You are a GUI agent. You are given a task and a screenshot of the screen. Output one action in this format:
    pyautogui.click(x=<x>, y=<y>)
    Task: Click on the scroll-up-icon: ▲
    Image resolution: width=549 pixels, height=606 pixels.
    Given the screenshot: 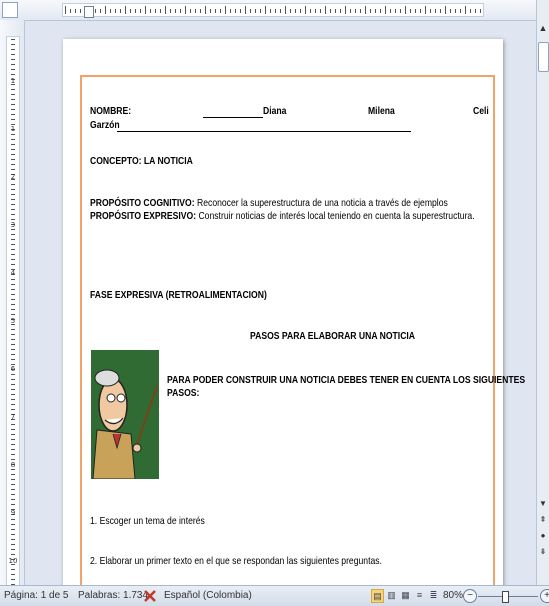 What is the action you would take?
    pyautogui.click(x=543, y=28)
    